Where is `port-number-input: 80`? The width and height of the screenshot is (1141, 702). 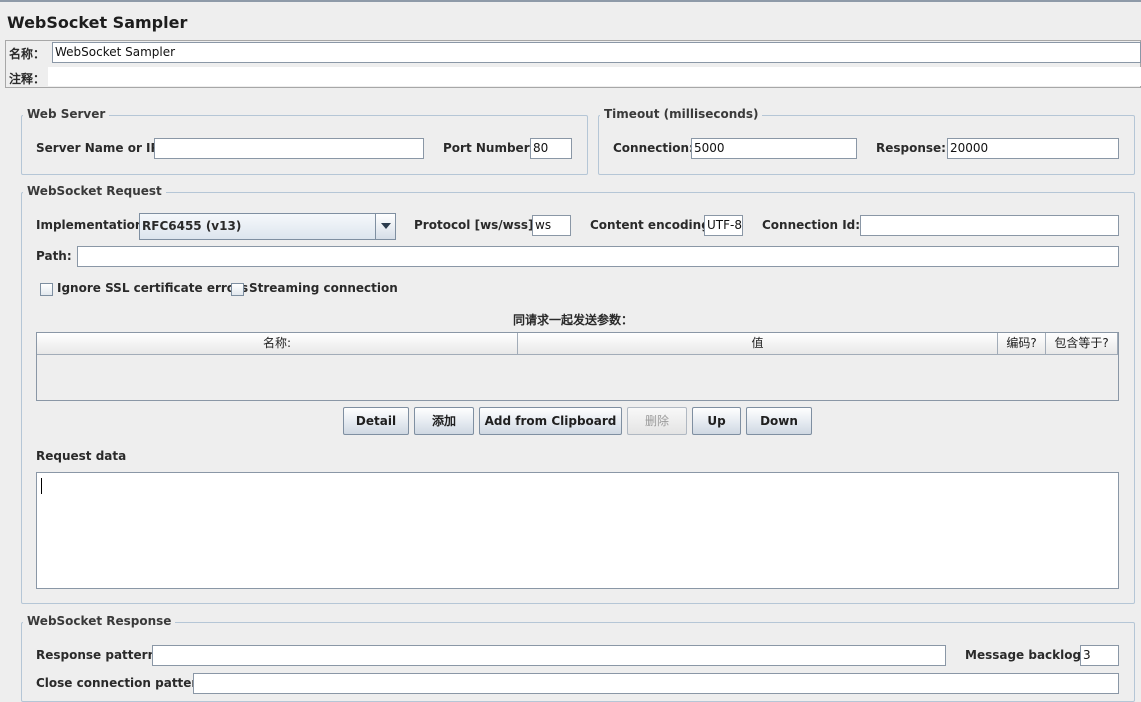 port-number-input: 80 is located at coordinates (551, 148).